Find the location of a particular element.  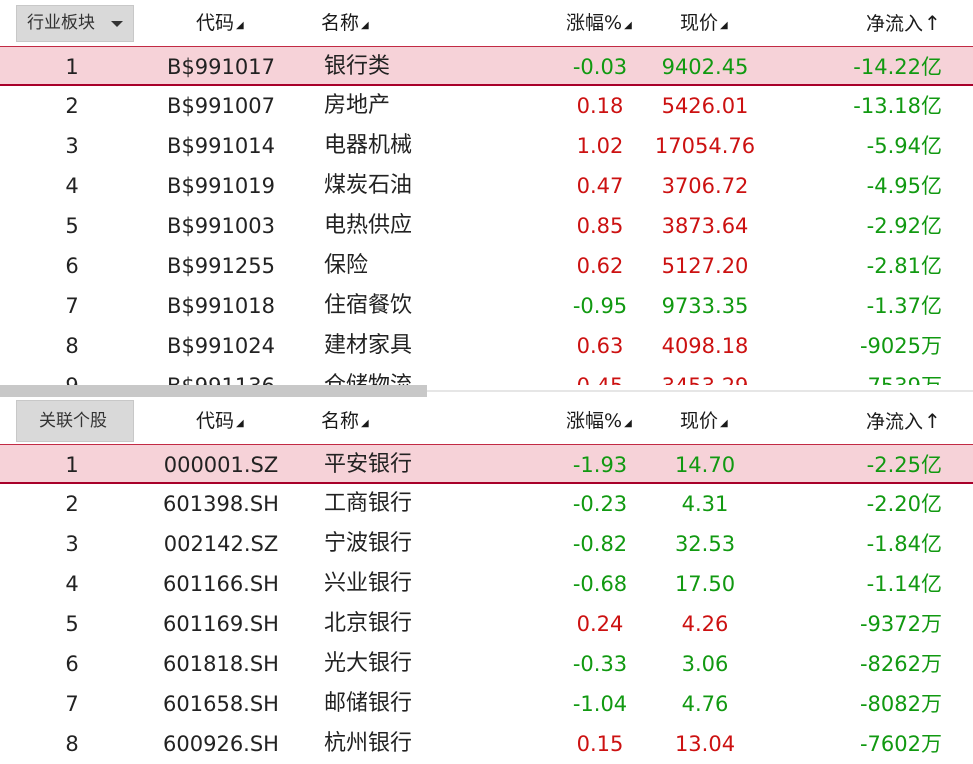

table-row: 1 000001.SZ 平安银行 -1.93 14.70 -2.25亿 is located at coordinates (486, 464).